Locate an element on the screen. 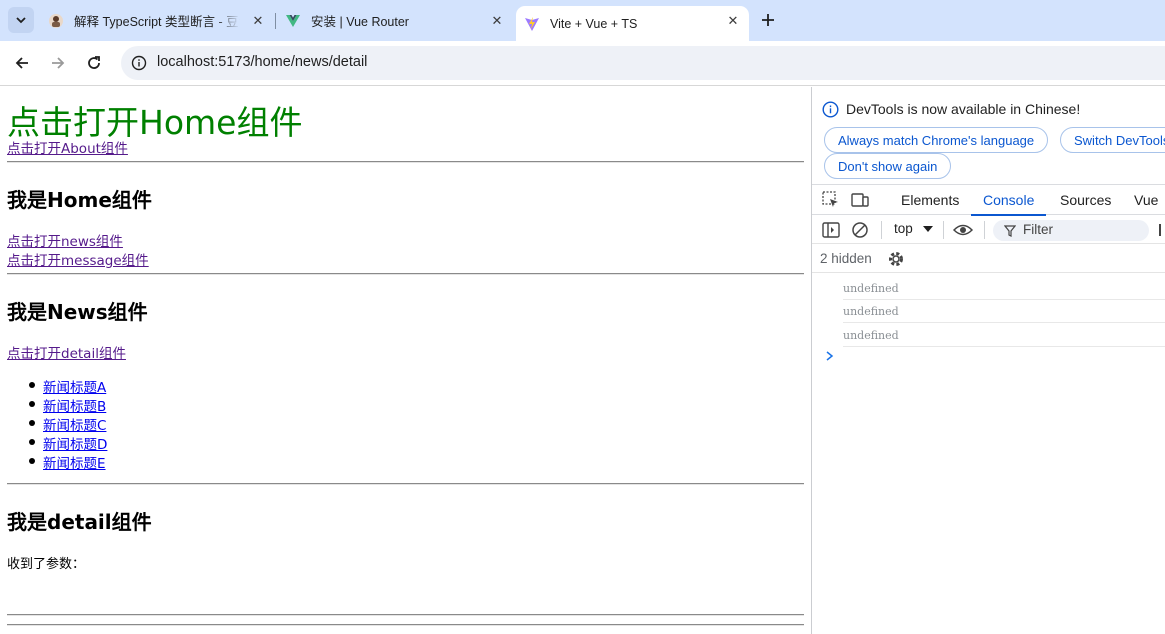  detail-heading: 我是detail组件 is located at coordinates (79, 522).